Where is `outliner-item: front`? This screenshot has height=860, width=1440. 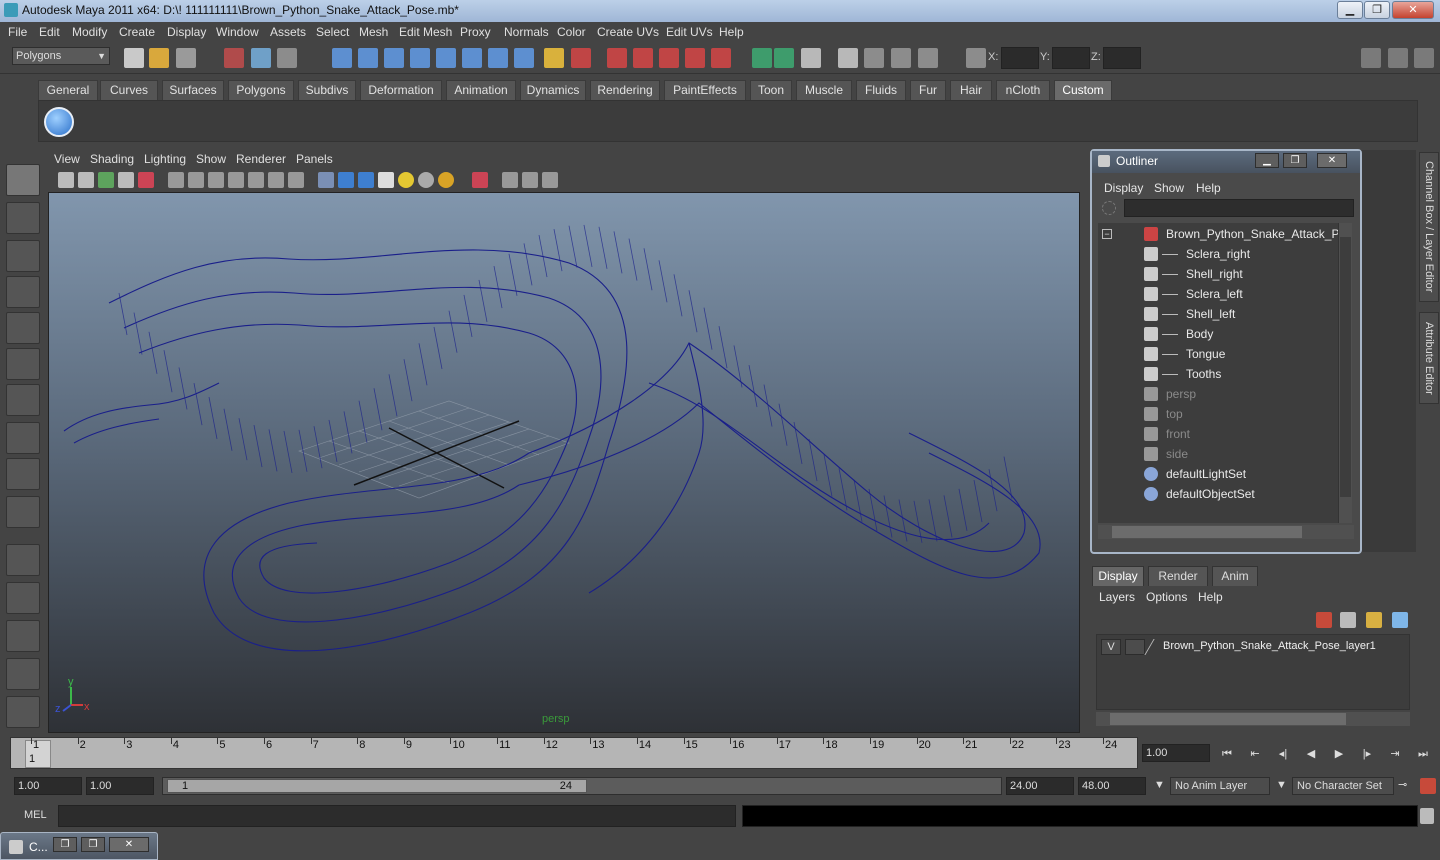 outliner-item: front is located at coordinates (1218, 434).